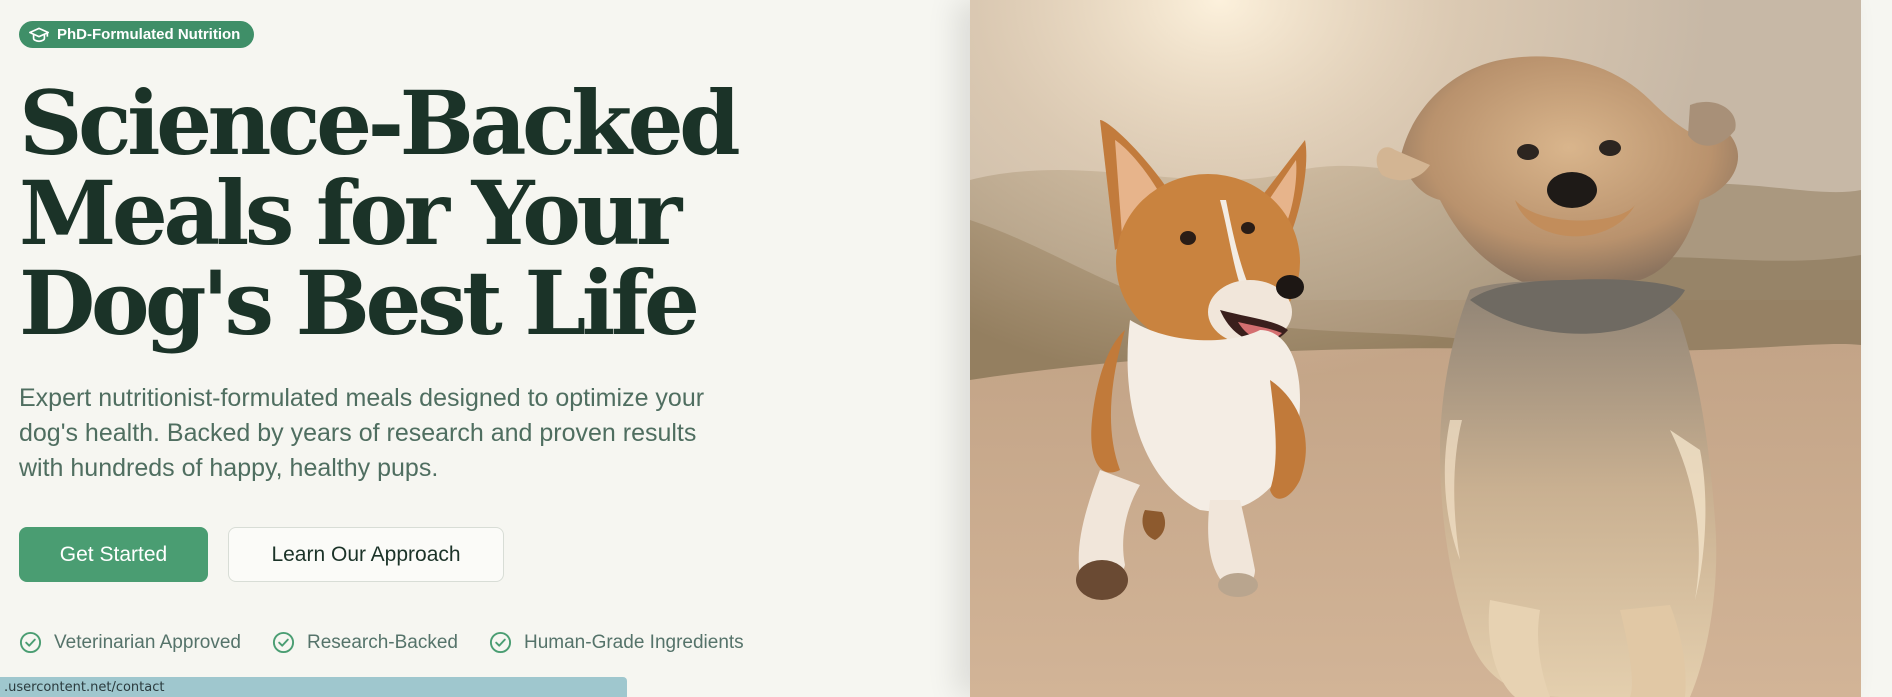  I want to click on learn-approach-button: Learn Our Approach, so click(366, 554).